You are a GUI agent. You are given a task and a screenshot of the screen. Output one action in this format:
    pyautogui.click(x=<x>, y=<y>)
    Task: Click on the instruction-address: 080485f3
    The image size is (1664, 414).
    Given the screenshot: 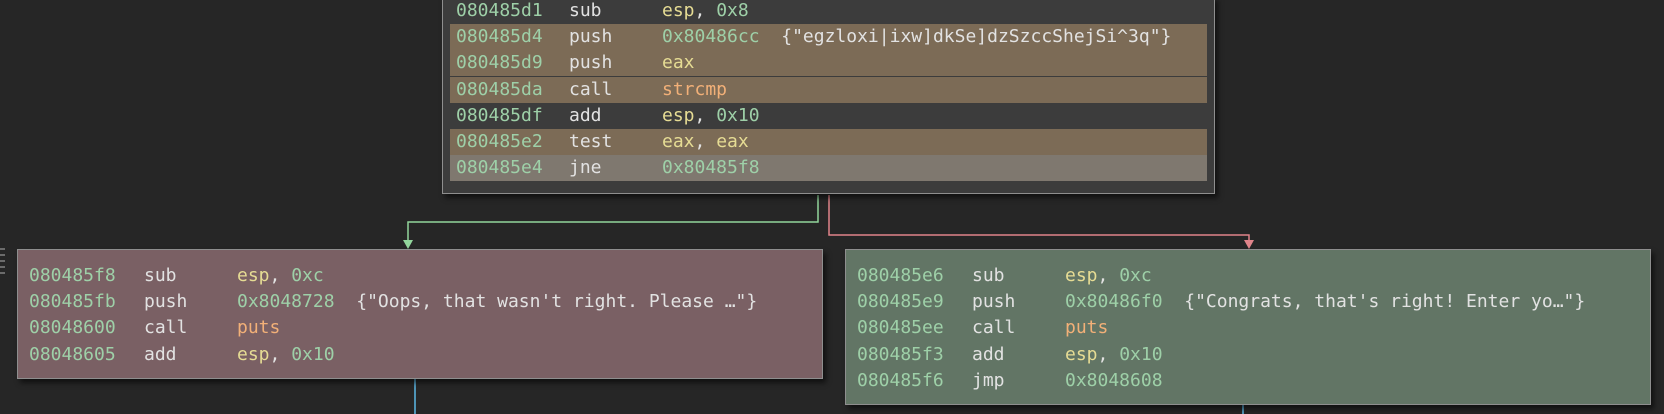 What is the action you would take?
    pyautogui.click(x=900, y=355)
    